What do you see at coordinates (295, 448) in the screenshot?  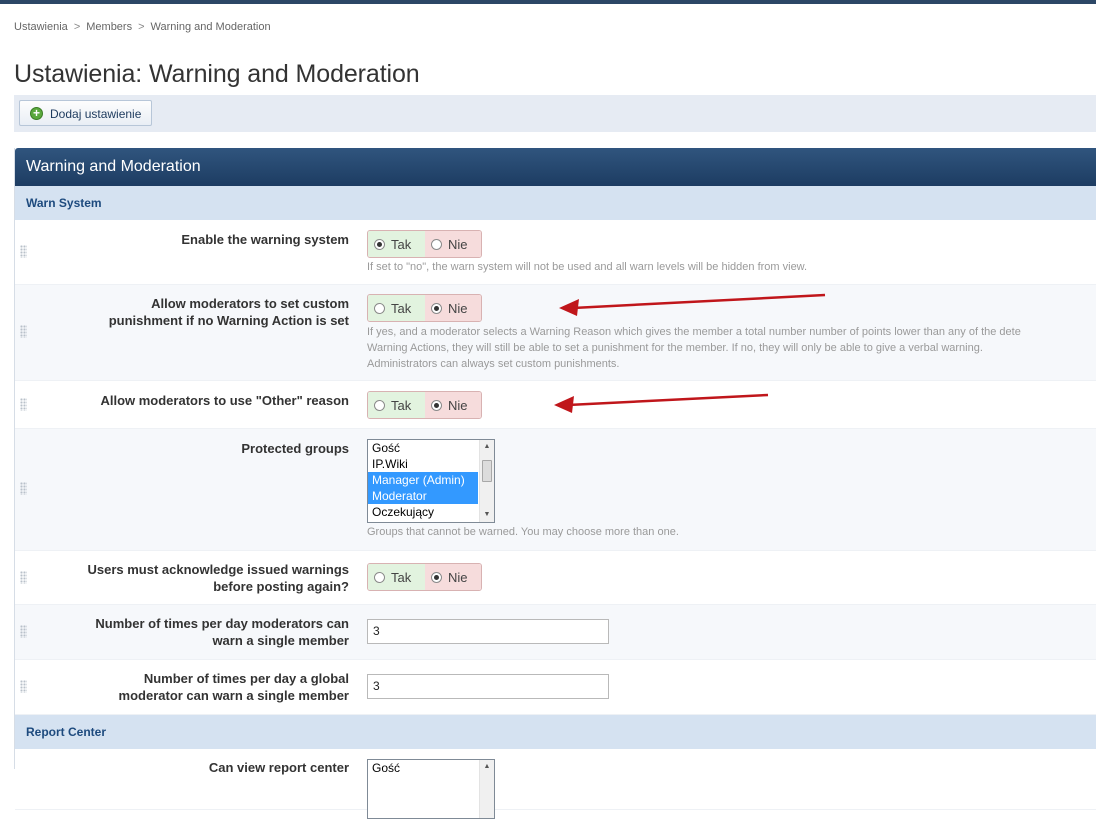 I see `setting-label: Protected groups` at bounding box center [295, 448].